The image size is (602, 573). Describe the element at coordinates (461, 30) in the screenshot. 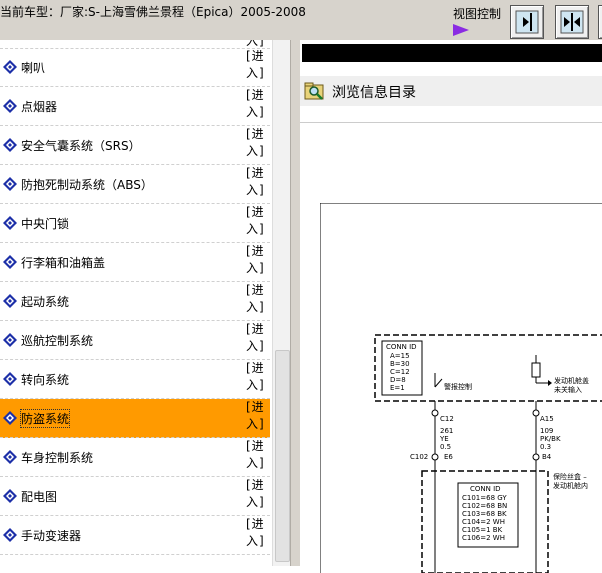

I see `view-control-arrow-icon` at that location.